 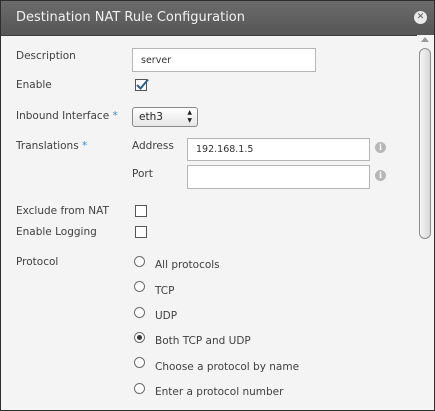 What do you see at coordinates (46, 56) in the screenshot?
I see `description-label: Description` at bounding box center [46, 56].